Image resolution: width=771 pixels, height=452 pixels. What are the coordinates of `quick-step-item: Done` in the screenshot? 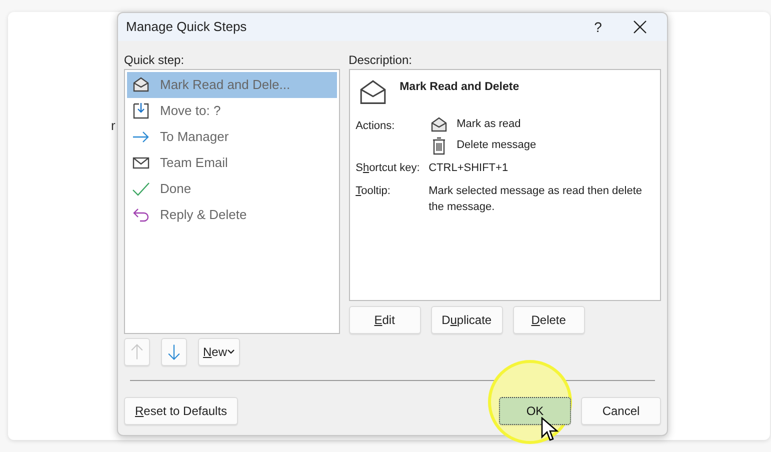 It's located at (232, 189).